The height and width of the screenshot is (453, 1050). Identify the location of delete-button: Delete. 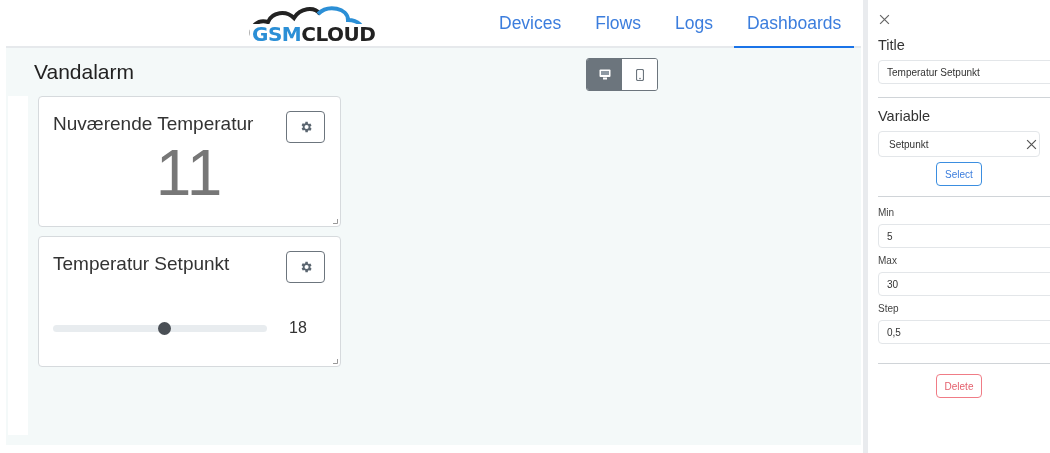
(959, 386).